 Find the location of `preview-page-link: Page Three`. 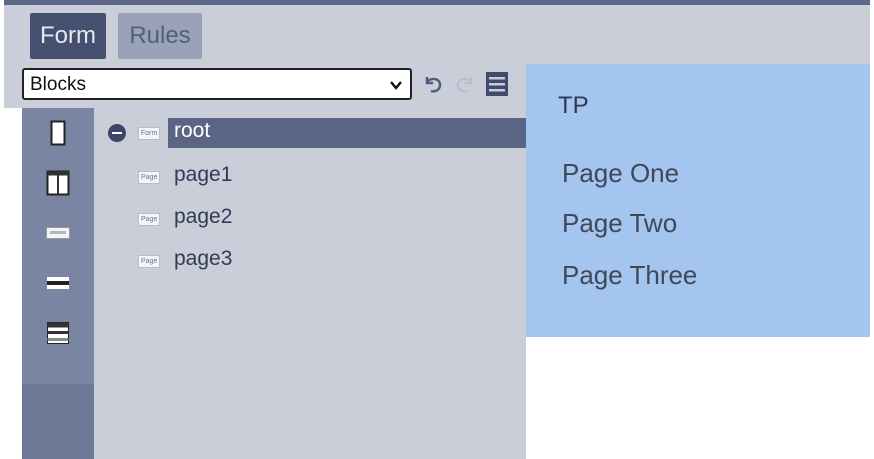

preview-page-link: Page Three is located at coordinates (629, 275).